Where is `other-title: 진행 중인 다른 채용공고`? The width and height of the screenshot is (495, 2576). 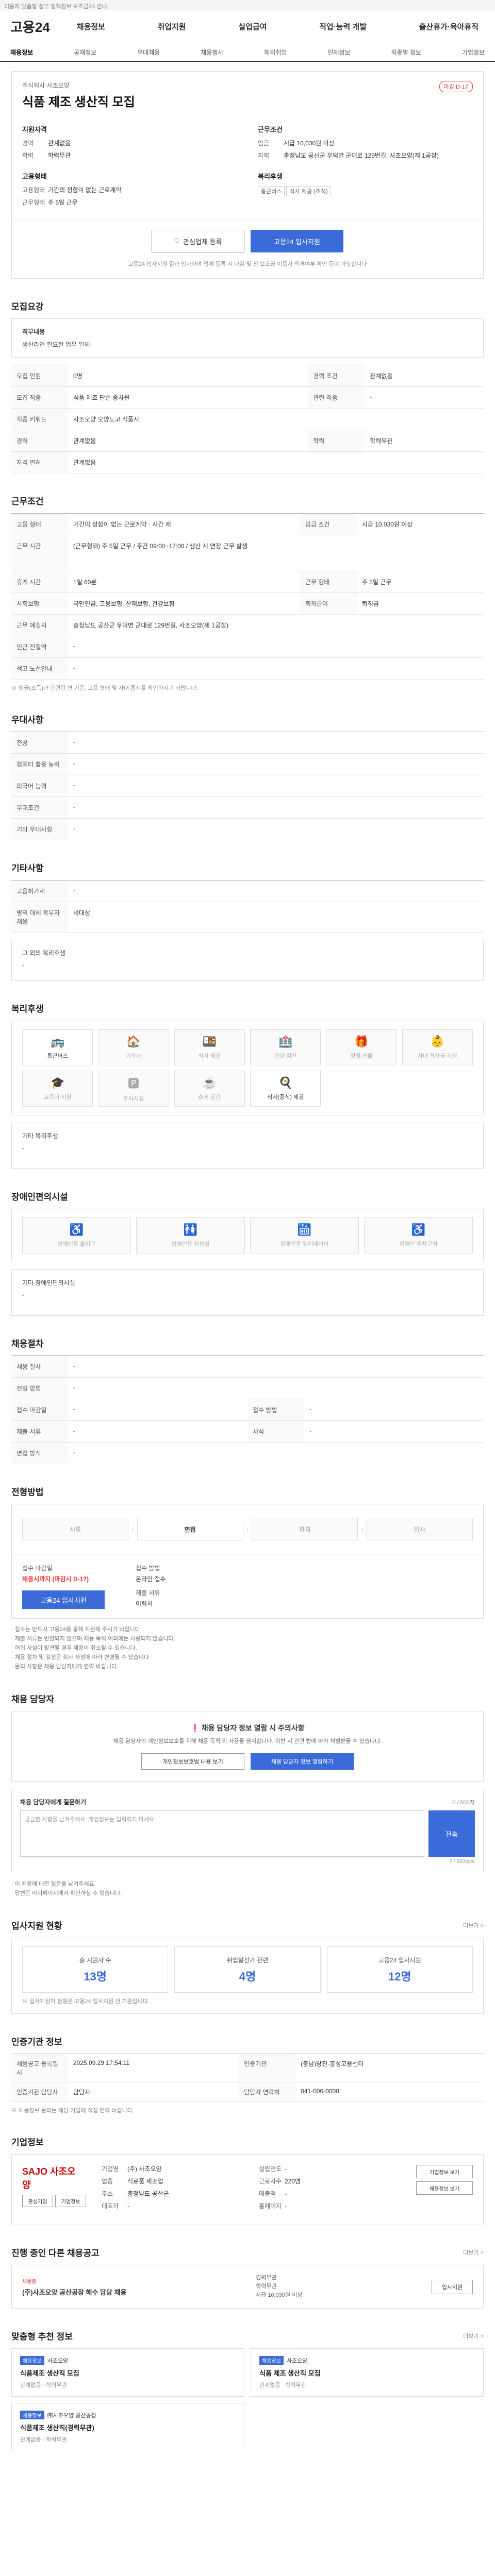 other-title: 진행 중인 다른 채용공고 is located at coordinates (55, 2253).